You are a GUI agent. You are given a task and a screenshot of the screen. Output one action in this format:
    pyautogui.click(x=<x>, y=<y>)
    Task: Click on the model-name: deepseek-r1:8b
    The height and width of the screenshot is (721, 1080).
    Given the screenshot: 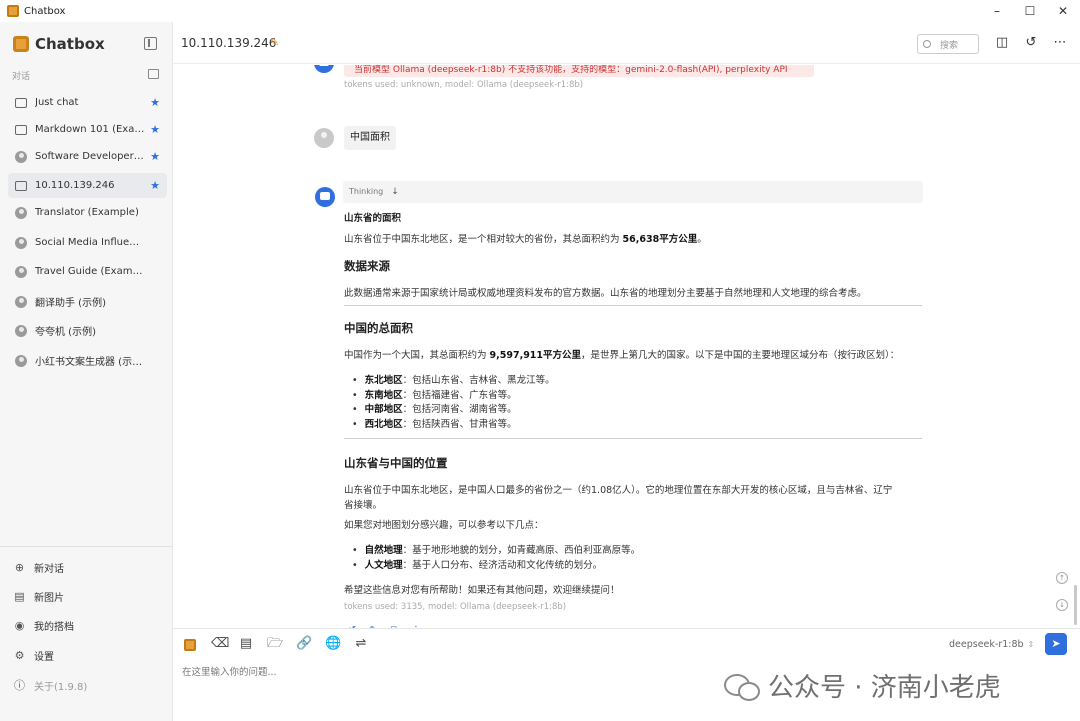 What is the action you would take?
    pyautogui.click(x=986, y=644)
    